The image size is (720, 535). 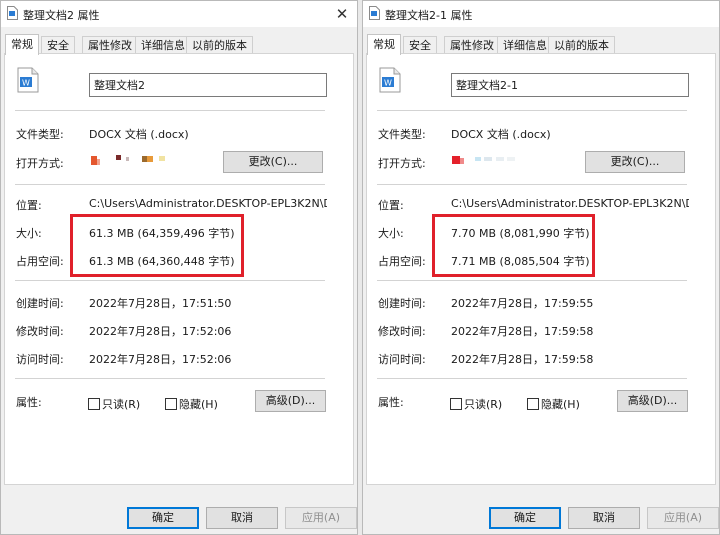 What do you see at coordinates (429, 15) in the screenshot?
I see `window-title: 整理文档2-1 属性` at bounding box center [429, 15].